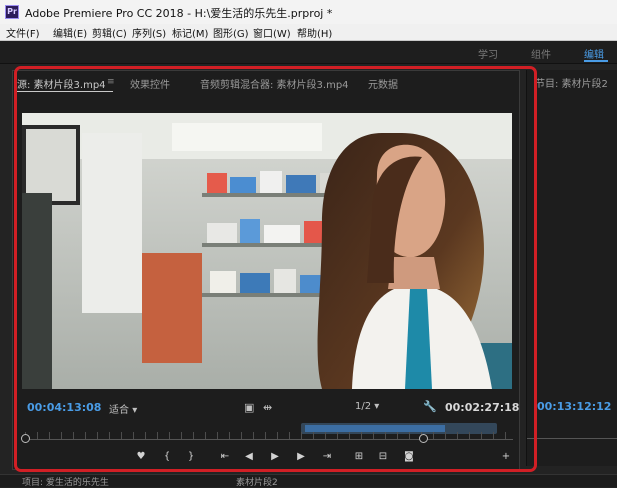 The height and width of the screenshot is (488, 617). What do you see at coordinates (596, 61) in the screenshot?
I see `active-workspace-underline` at bounding box center [596, 61].